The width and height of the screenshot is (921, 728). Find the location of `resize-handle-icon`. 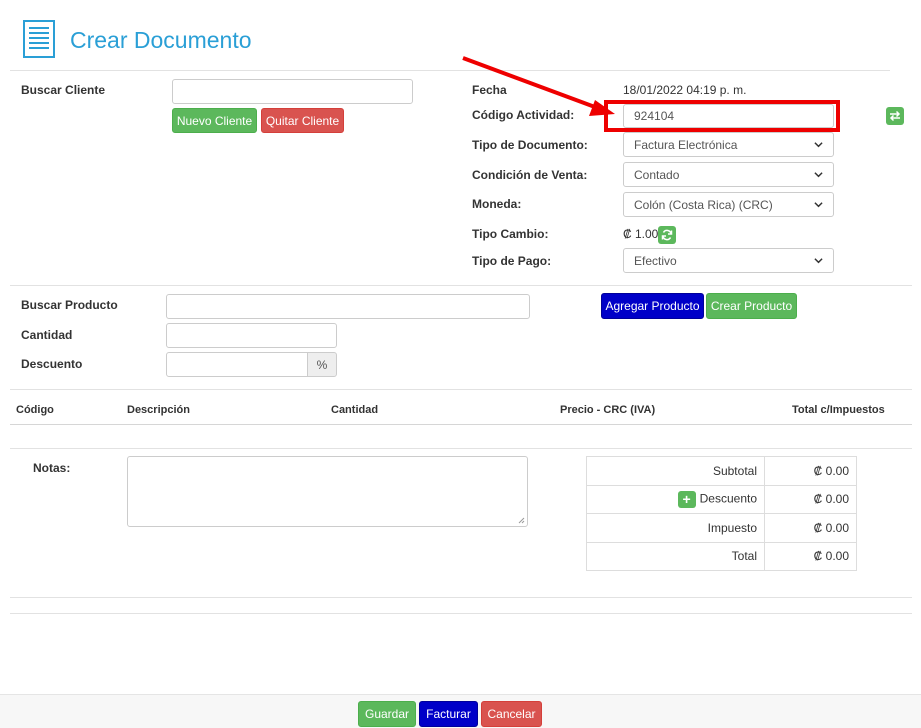

resize-handle-icon is located at coordinates (521, 520).